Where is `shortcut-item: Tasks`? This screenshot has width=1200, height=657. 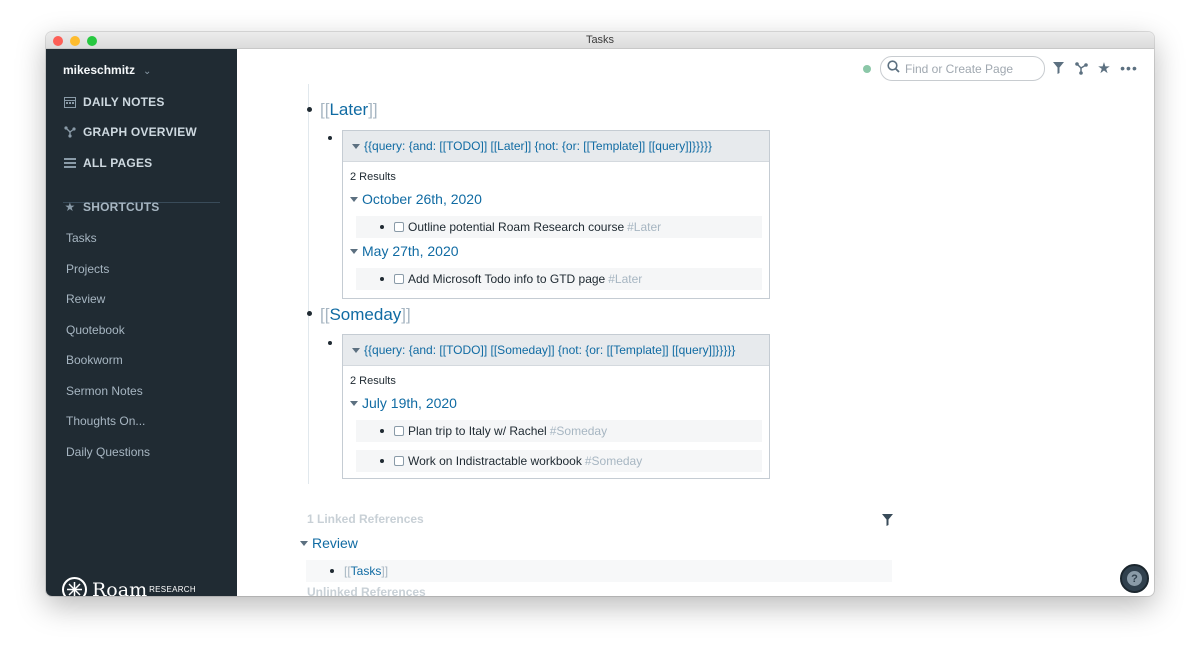
shortcut-item: Tasks is located at coordinates (81, 238).